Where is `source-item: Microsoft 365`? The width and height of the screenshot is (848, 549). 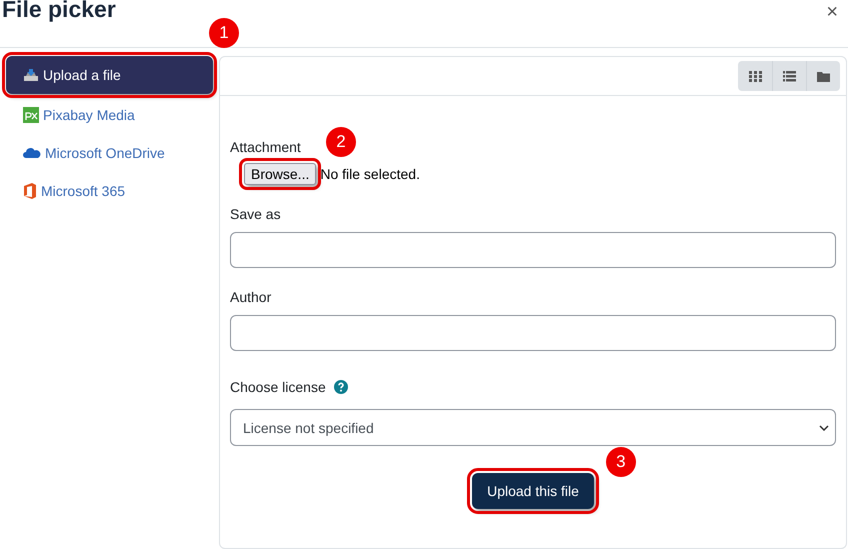
source-item: Microsoft 365 is located at coordinates (109, 191).